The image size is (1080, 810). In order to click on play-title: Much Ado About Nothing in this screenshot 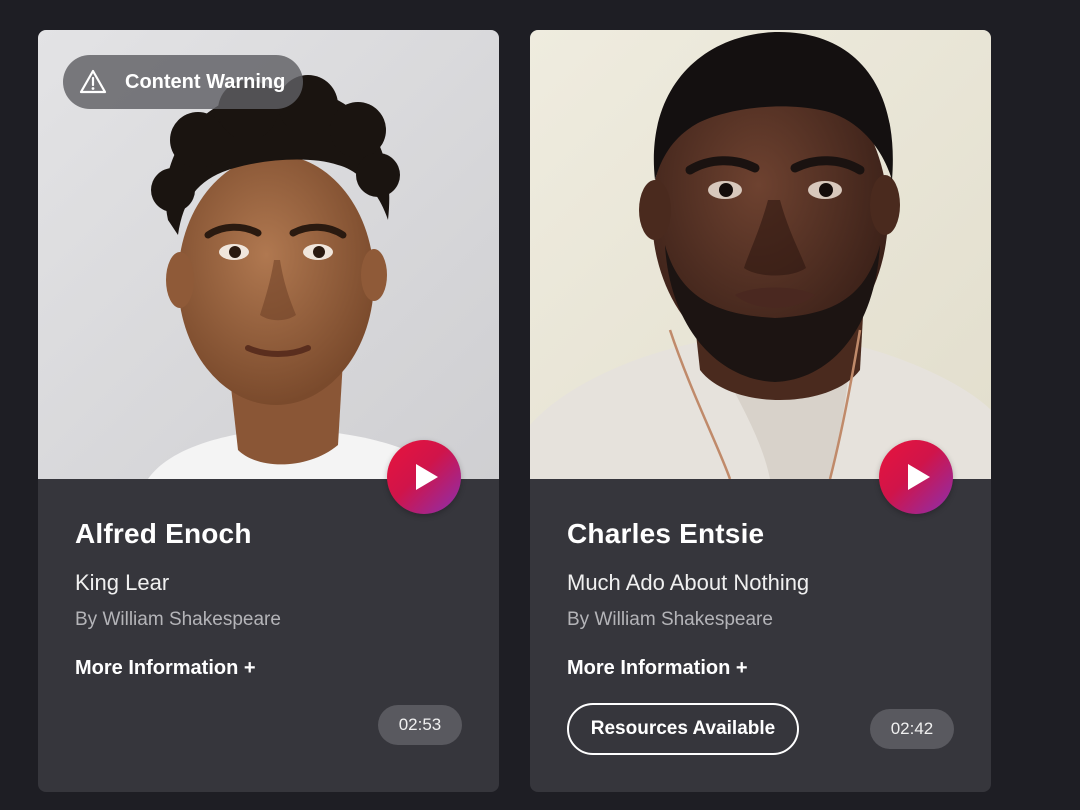, I will do `click(688, 582)`.